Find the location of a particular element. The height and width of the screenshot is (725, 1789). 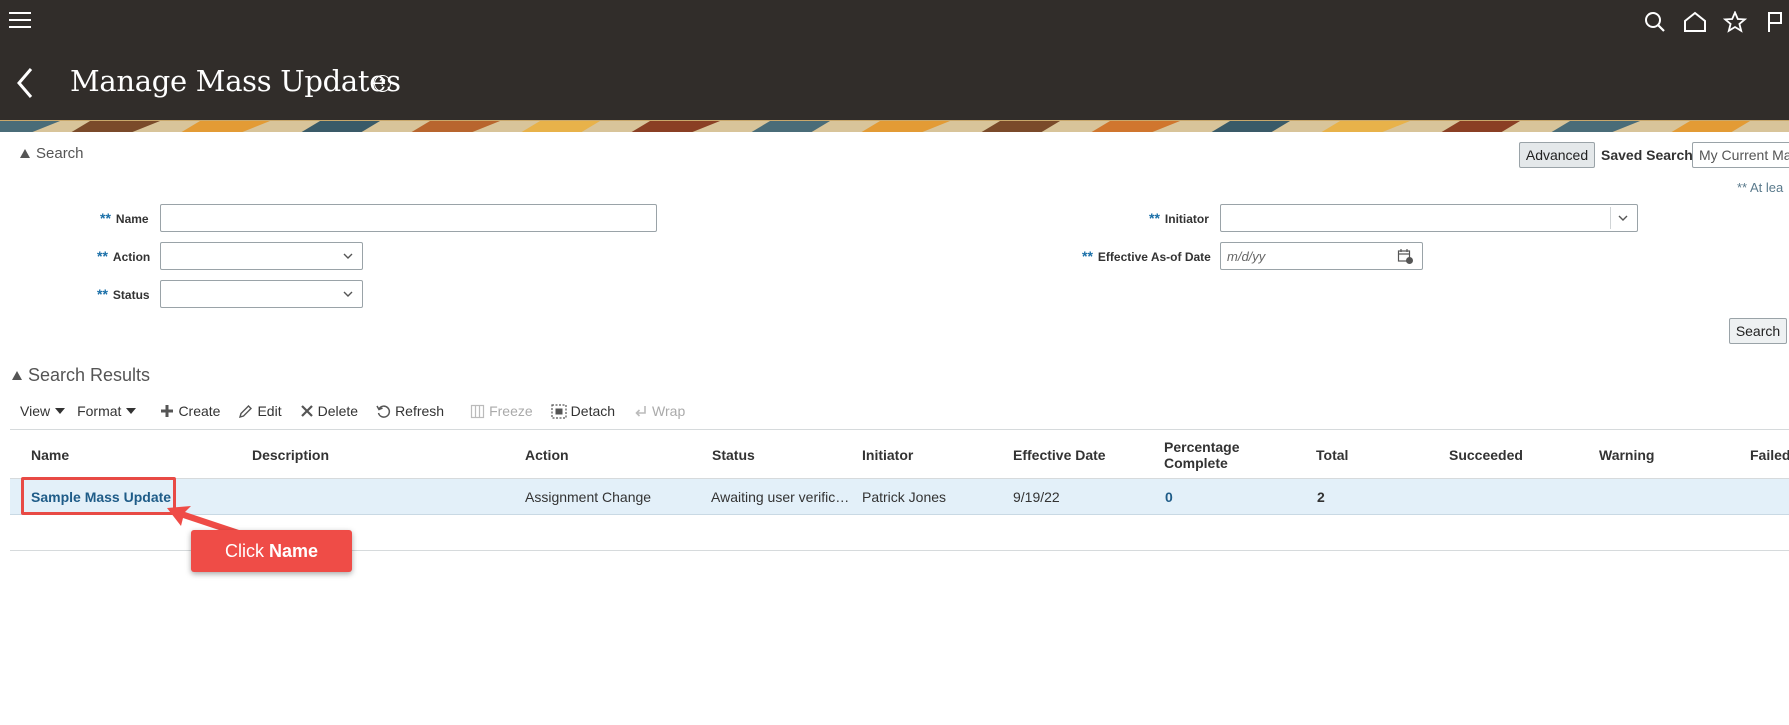

name-input is located at coordinates (408, 218).